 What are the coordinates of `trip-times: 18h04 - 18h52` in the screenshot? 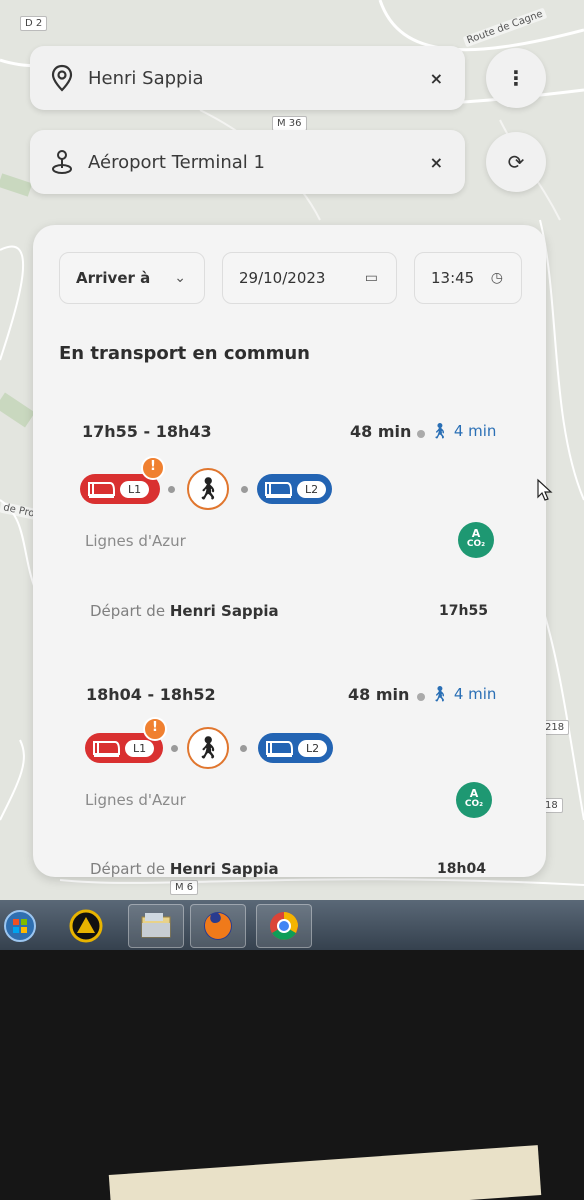 It's located at (151, 694).